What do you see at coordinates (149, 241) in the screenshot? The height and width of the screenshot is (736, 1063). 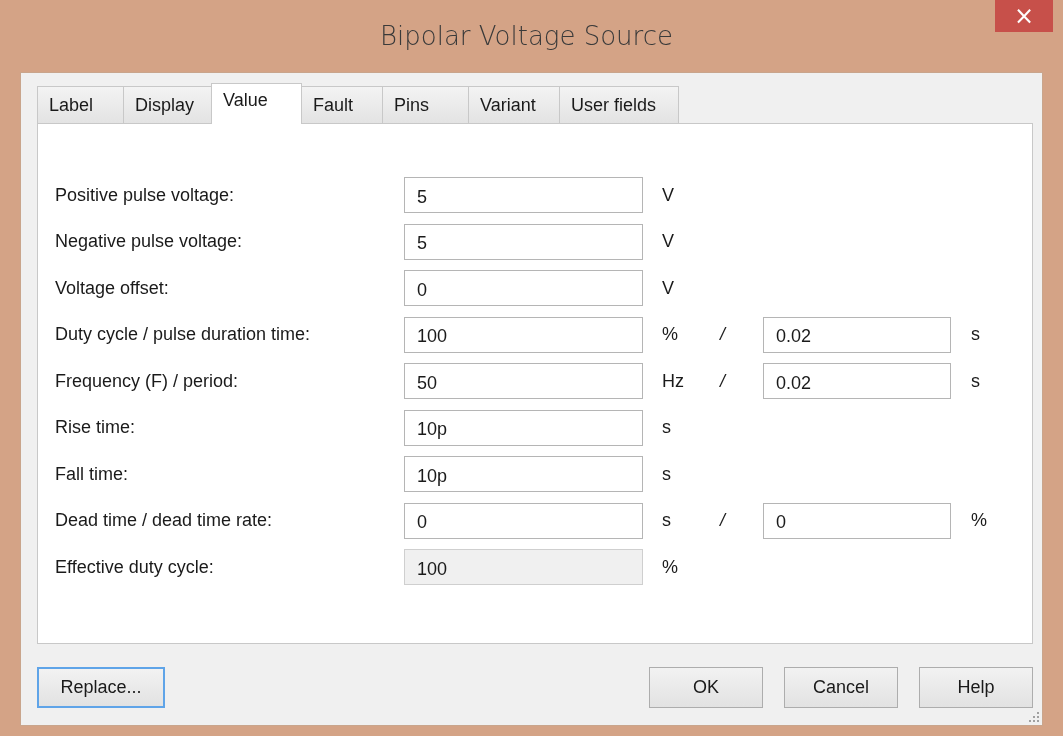 I see `field-label: Negative pulse voltage:` at bounding box center [149, 241].